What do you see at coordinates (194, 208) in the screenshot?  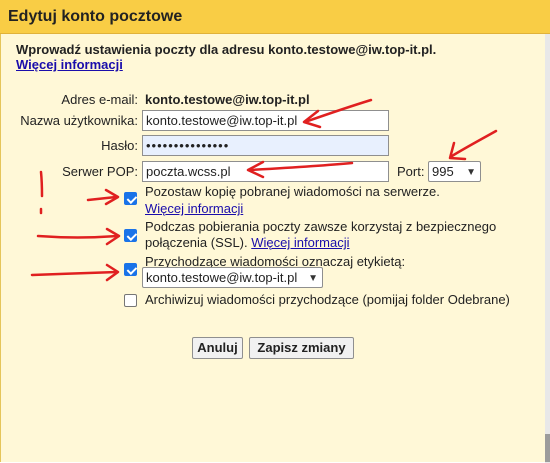 I see `leave-copy-more-info-link: Więcej informacji` at bounding box center [194, 208].